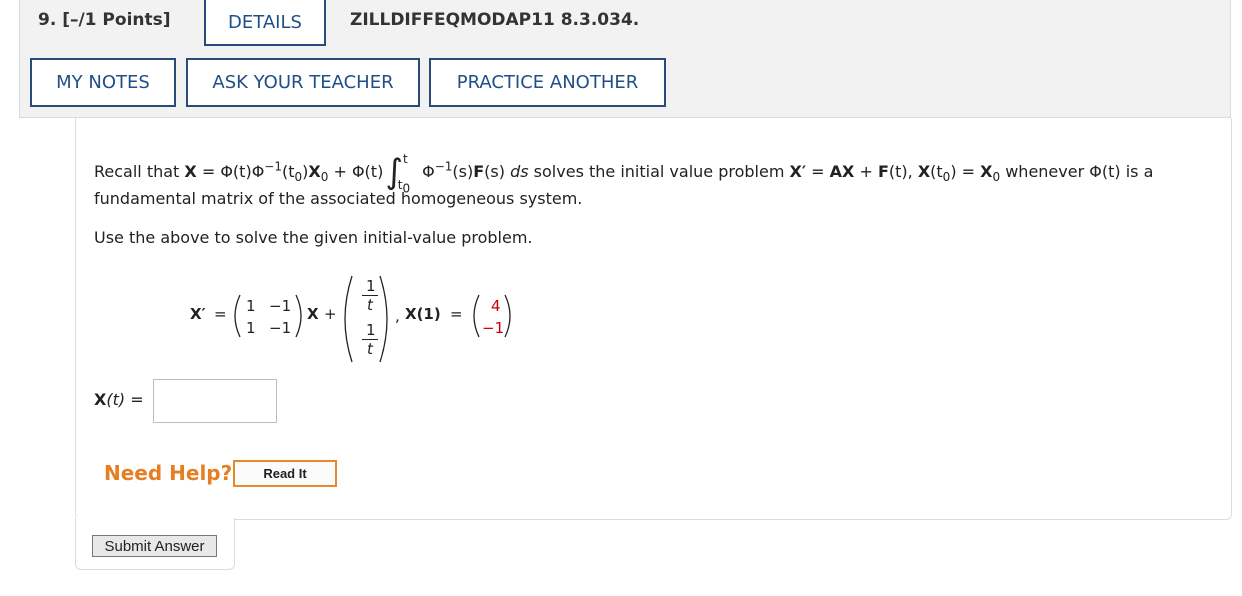 This screenshot has width=1242, height=596. I want to click on ask-teacher-button: ASK YOUR TEACHER, so click(303, 82).